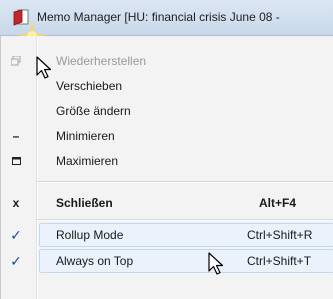  What do you see at coordinates (167, 136) in the screenshot?
I see `menu-item-minimize: – Minimieren` at bounding box center [167, 136].